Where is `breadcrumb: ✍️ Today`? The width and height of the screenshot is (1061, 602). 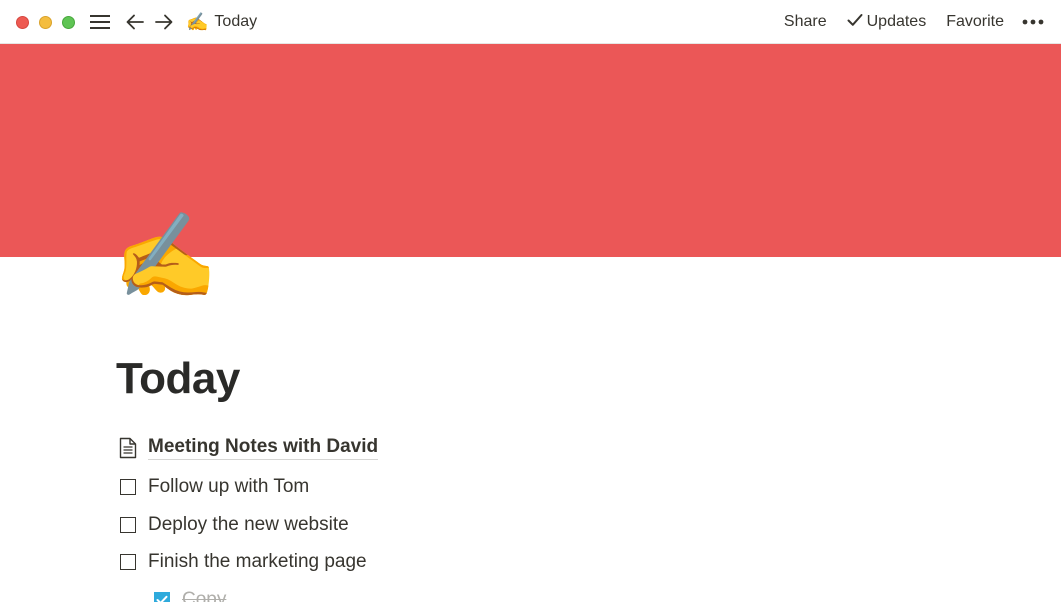 breadcrumb: ✍️ Today is located at coordinates (221, 22).